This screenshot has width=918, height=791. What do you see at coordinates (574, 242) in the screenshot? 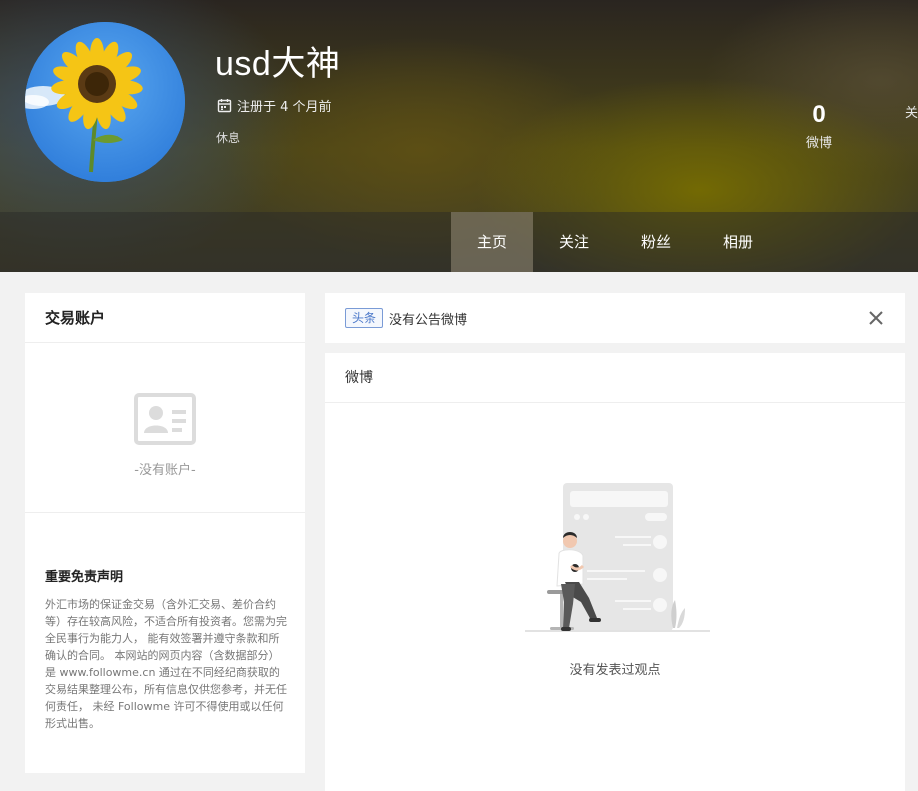
I see `tab-following: 关注` at bounding box center [574, 242].